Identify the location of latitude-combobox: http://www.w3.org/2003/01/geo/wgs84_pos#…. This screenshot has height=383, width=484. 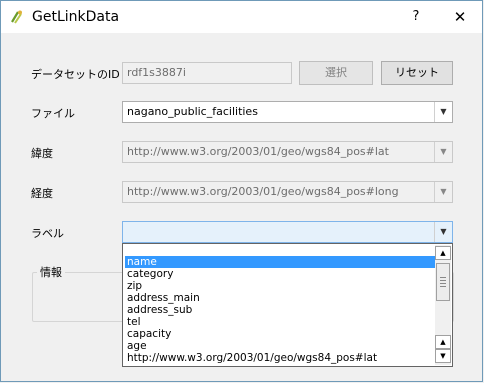
(287, 152).